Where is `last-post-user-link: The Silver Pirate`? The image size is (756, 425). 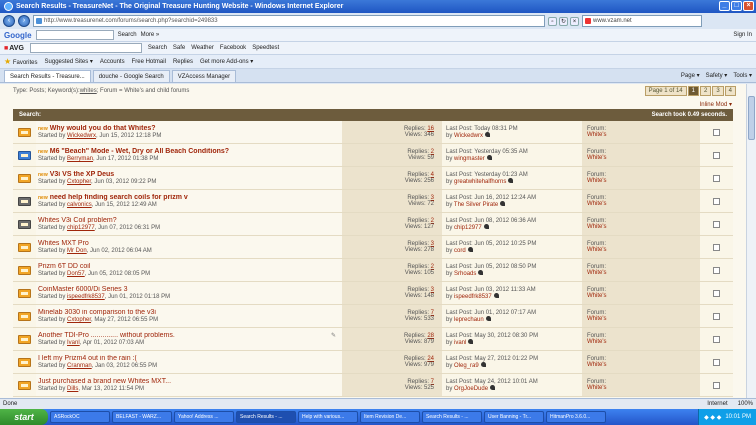 last-post-user-link: The Silver Pirate is located at coordinates (476, 205).